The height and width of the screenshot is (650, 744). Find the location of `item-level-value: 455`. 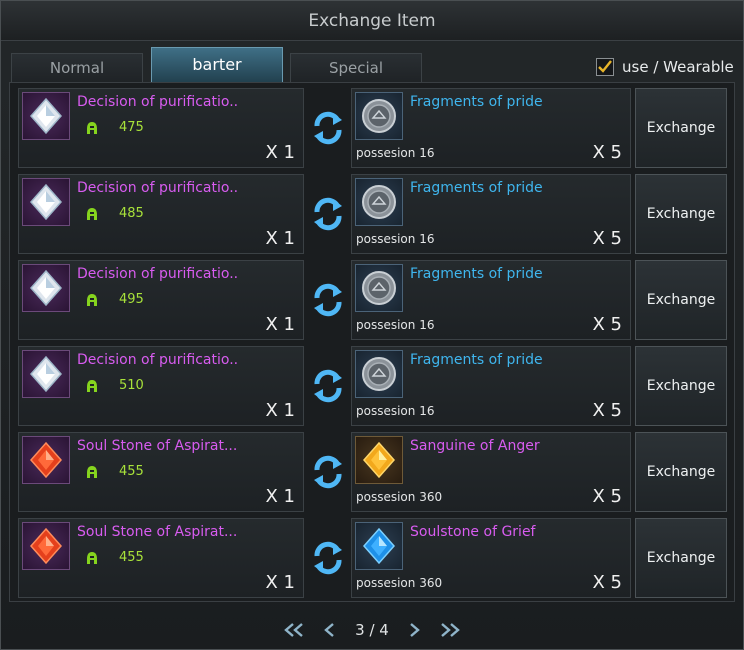

item-level-value: 455 is located at coordinates (131, 557).